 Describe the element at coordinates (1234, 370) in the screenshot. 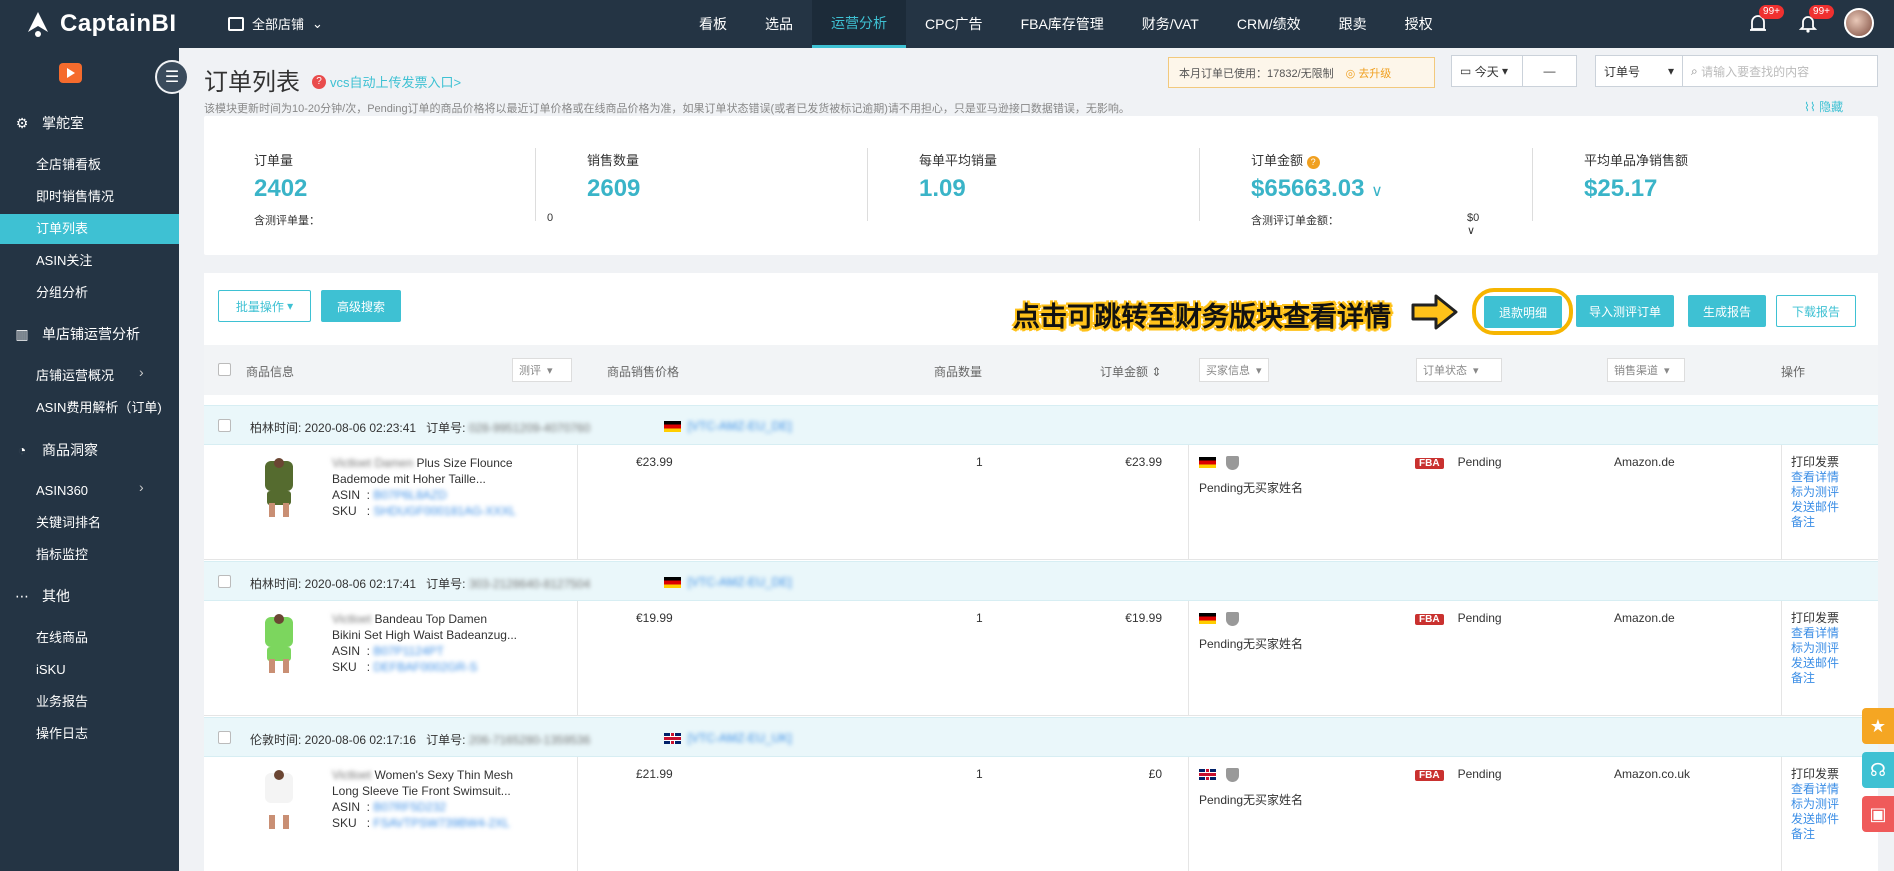

I see `buyer-filter: 买家信息 ▾` at that location.